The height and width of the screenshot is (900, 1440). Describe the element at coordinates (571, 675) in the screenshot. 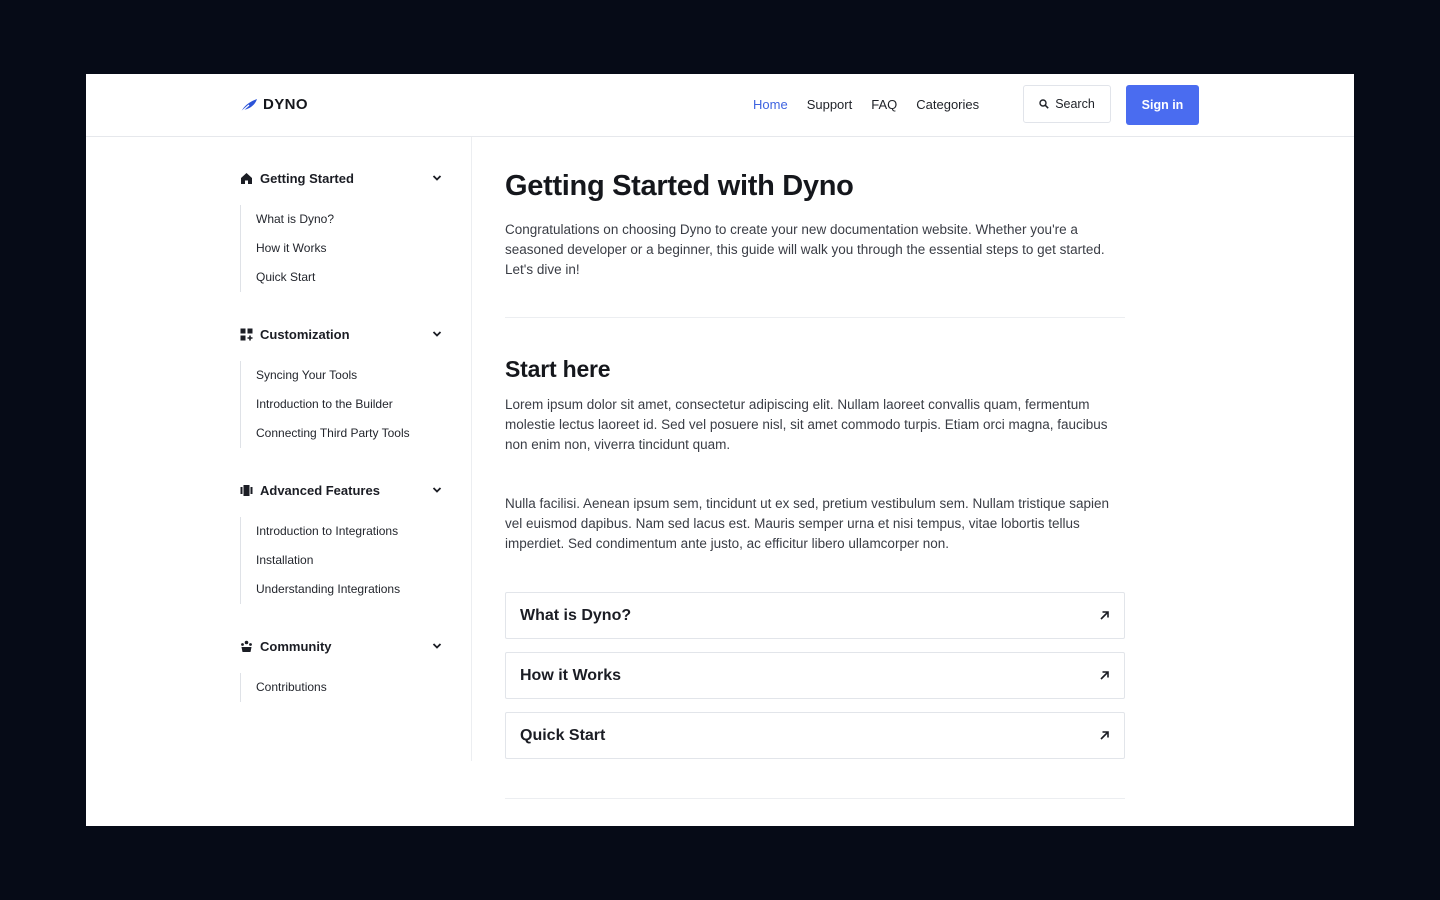

I see `card-label: How it Works` at that location.